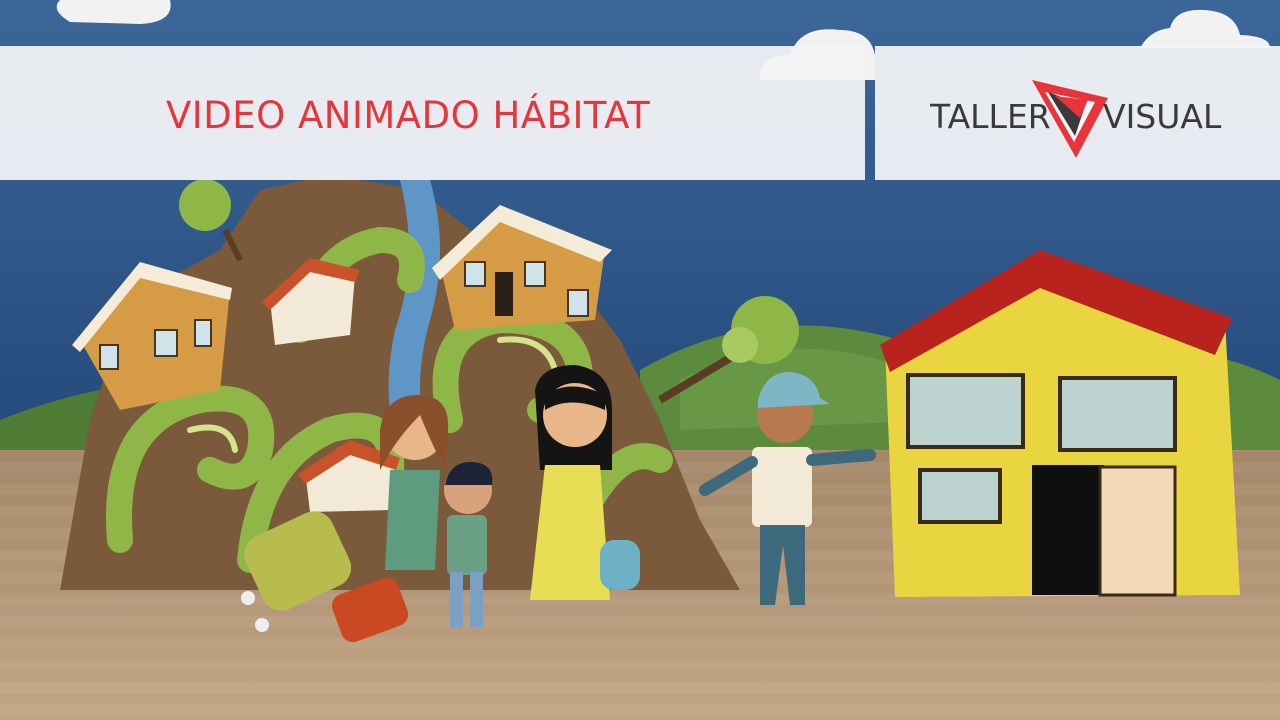  What do you see at coordinates (990, 116) in the screenshot?
I see `logo-left-word: TALLER` at bounding box center [990, 116].